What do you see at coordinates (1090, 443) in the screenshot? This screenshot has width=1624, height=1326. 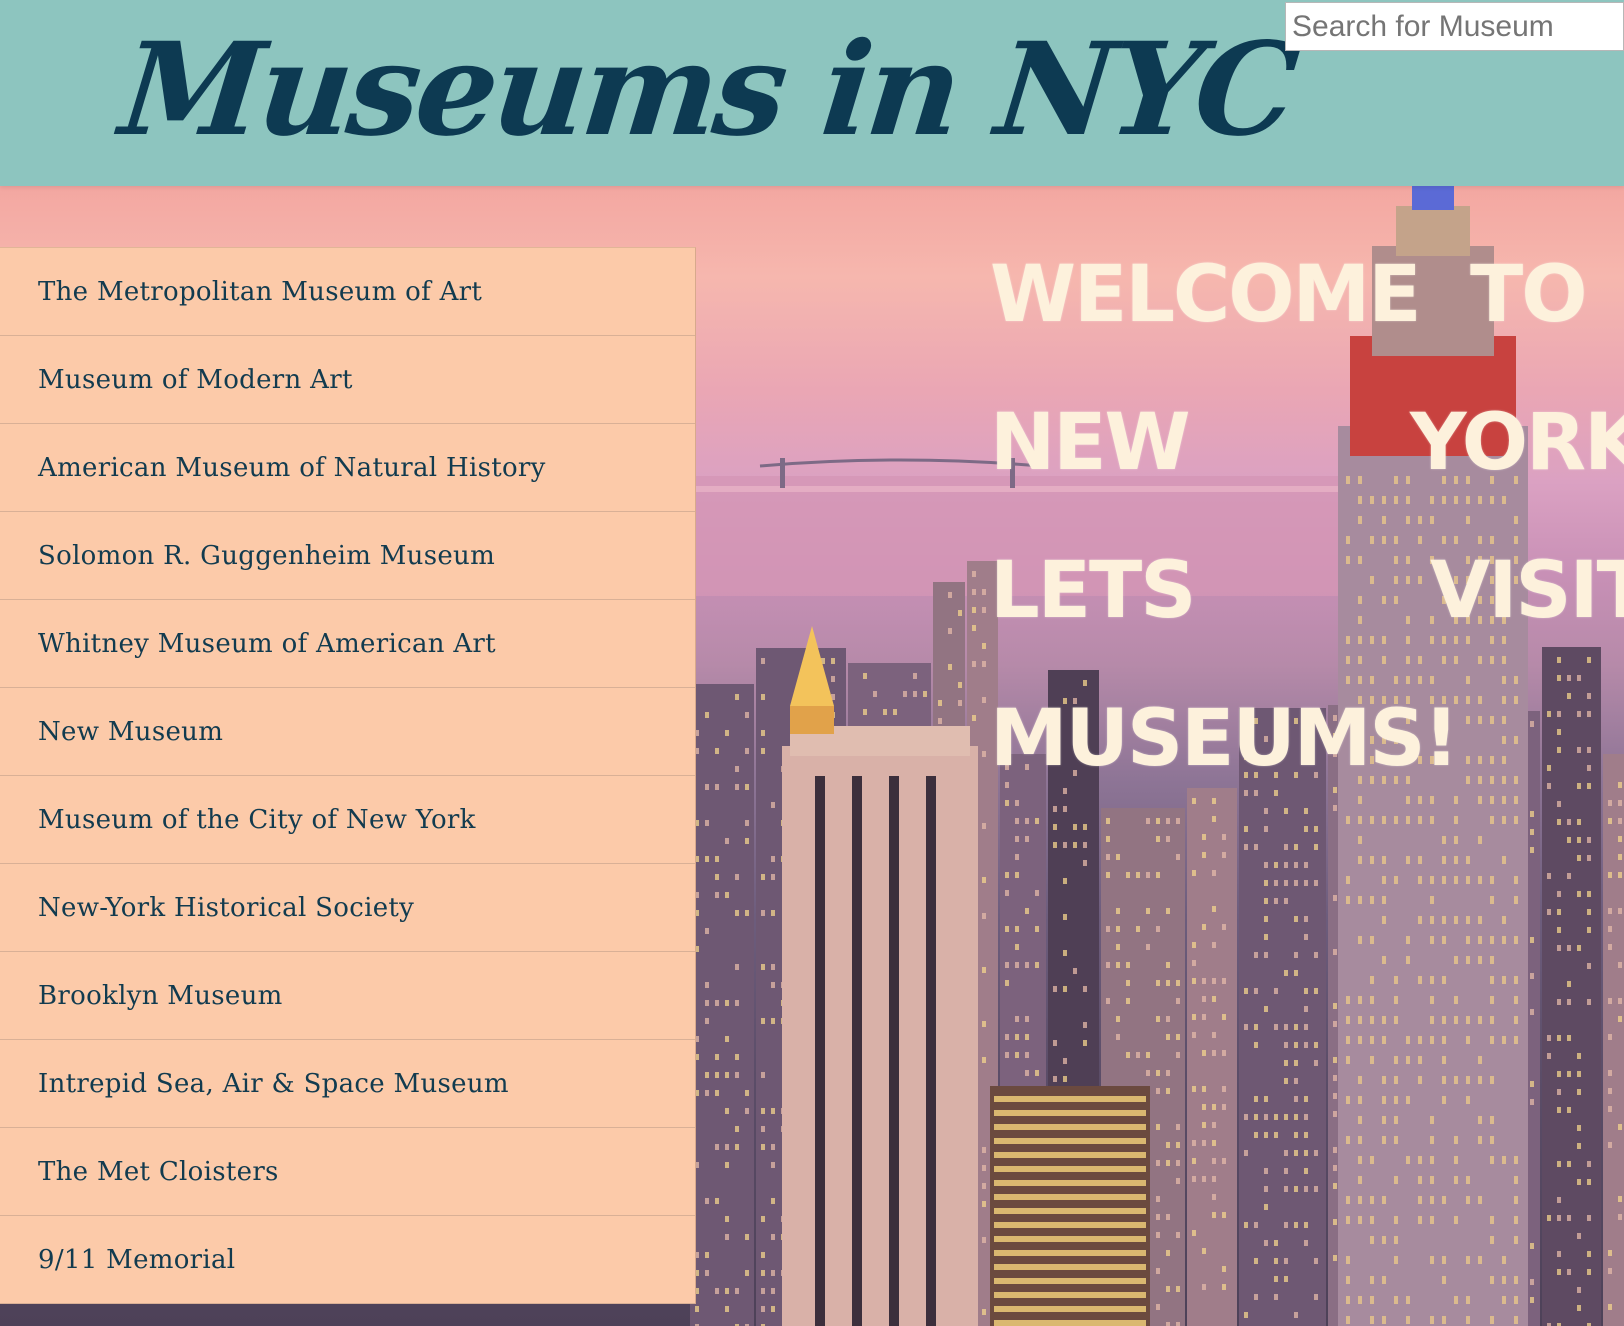 I see `welcome-word-3: NEW` at bounding box center [1090, 443].